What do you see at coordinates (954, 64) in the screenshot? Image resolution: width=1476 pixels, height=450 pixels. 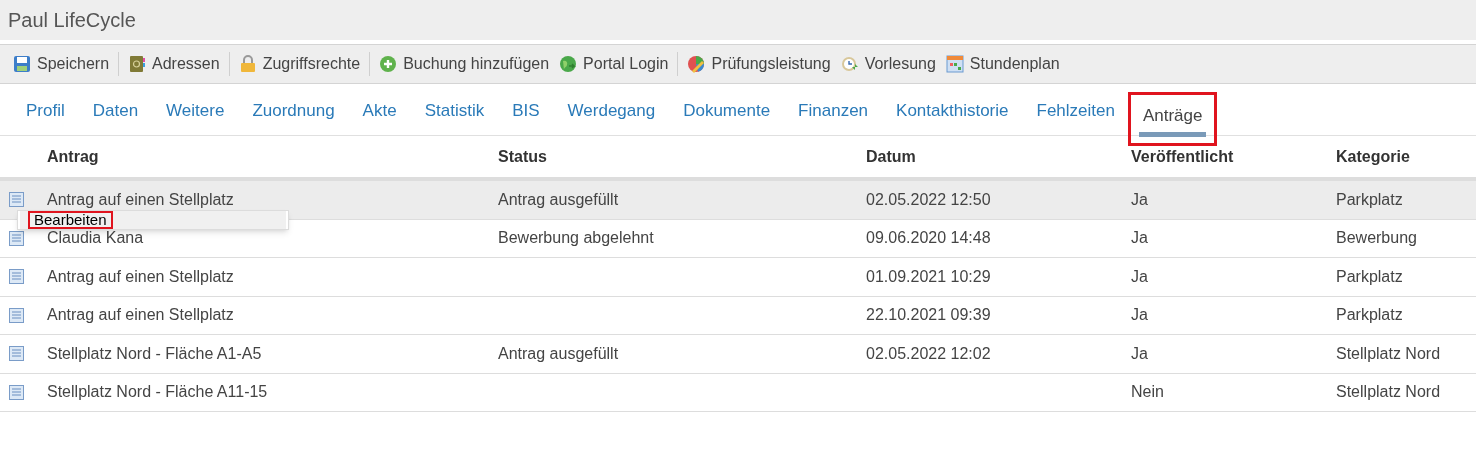 I see `calendar-icon` at bounding box center [954, 64].